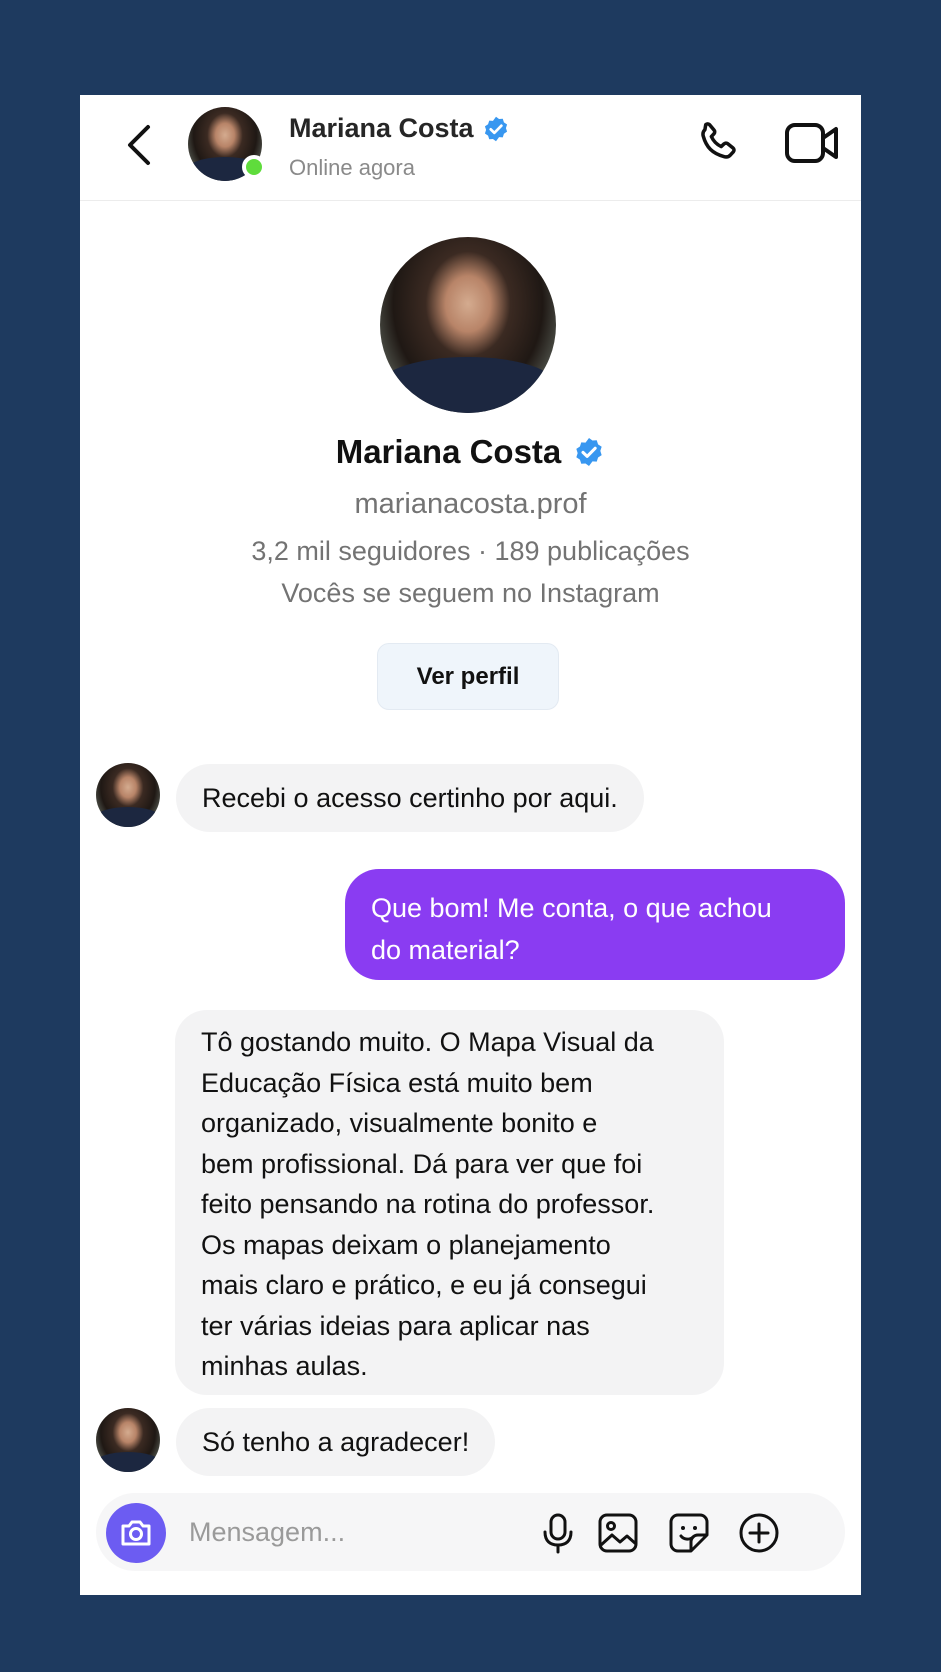 This screenshot has width=941, height=1672. Describe the element at coordinates (336, 1442) in the screenshot. I see `incoming-message: Só tenho a agradecer!` at that location.